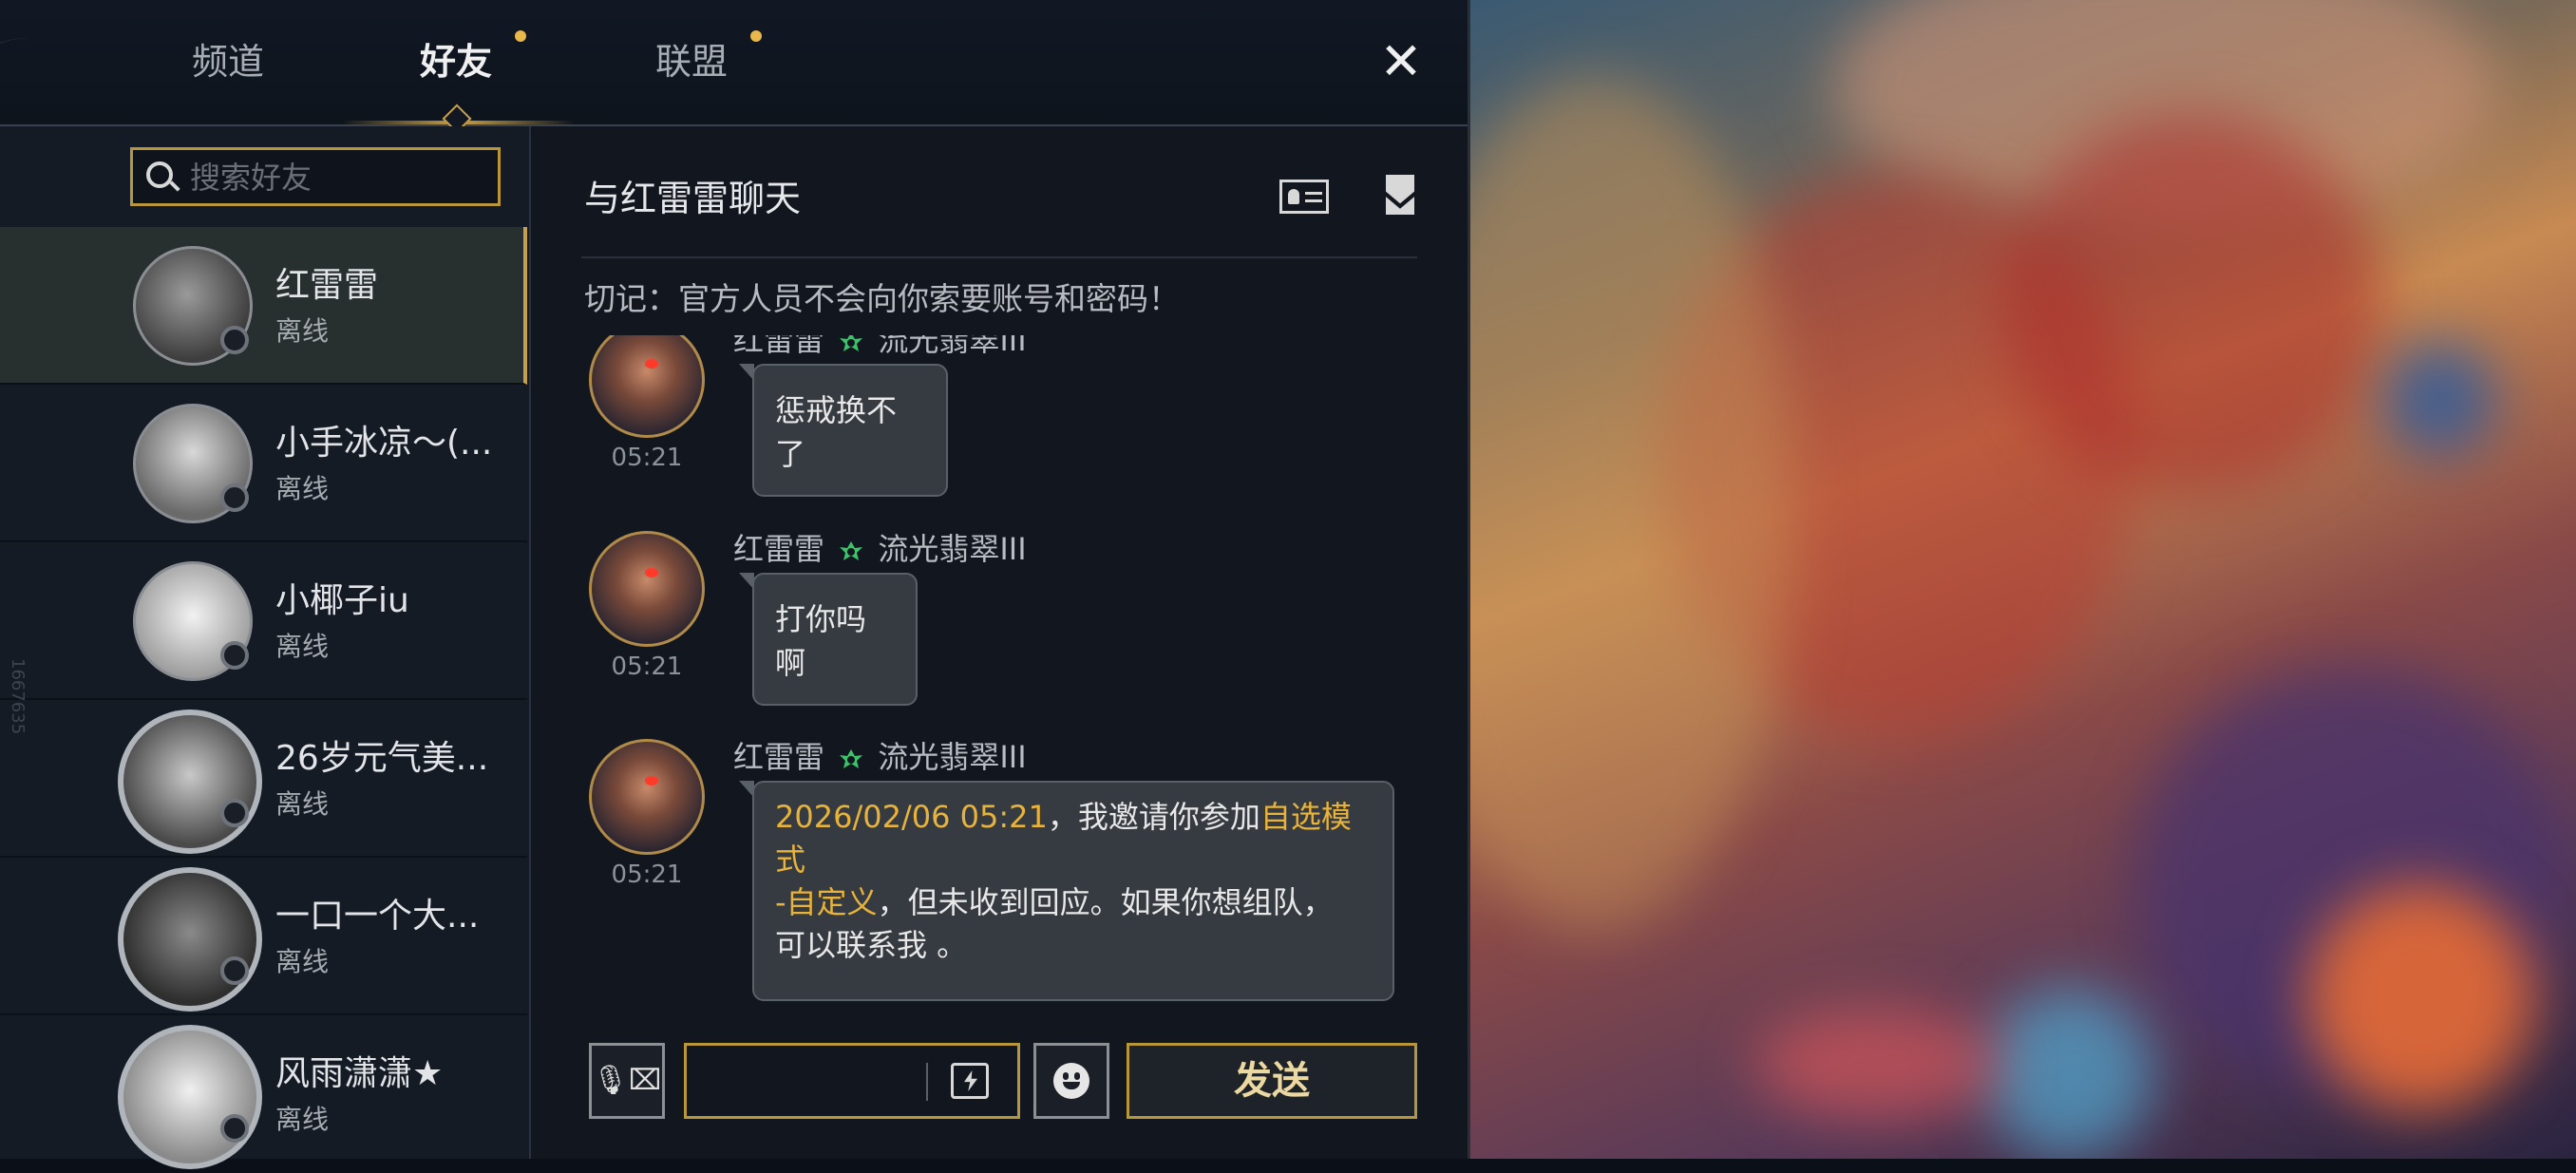 The width and height of the screenshot is (2576, 1173). I want to click on side-id-text: 1667635, so click(18, 696).